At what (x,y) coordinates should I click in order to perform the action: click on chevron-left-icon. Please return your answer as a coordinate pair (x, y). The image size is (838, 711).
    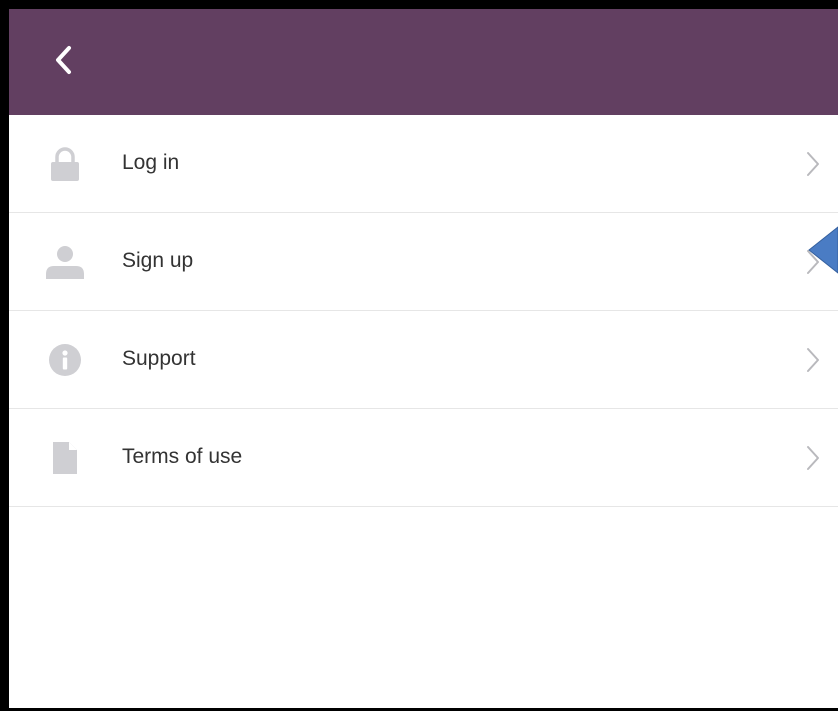
    Looking at the image, I should click on (63, 60).